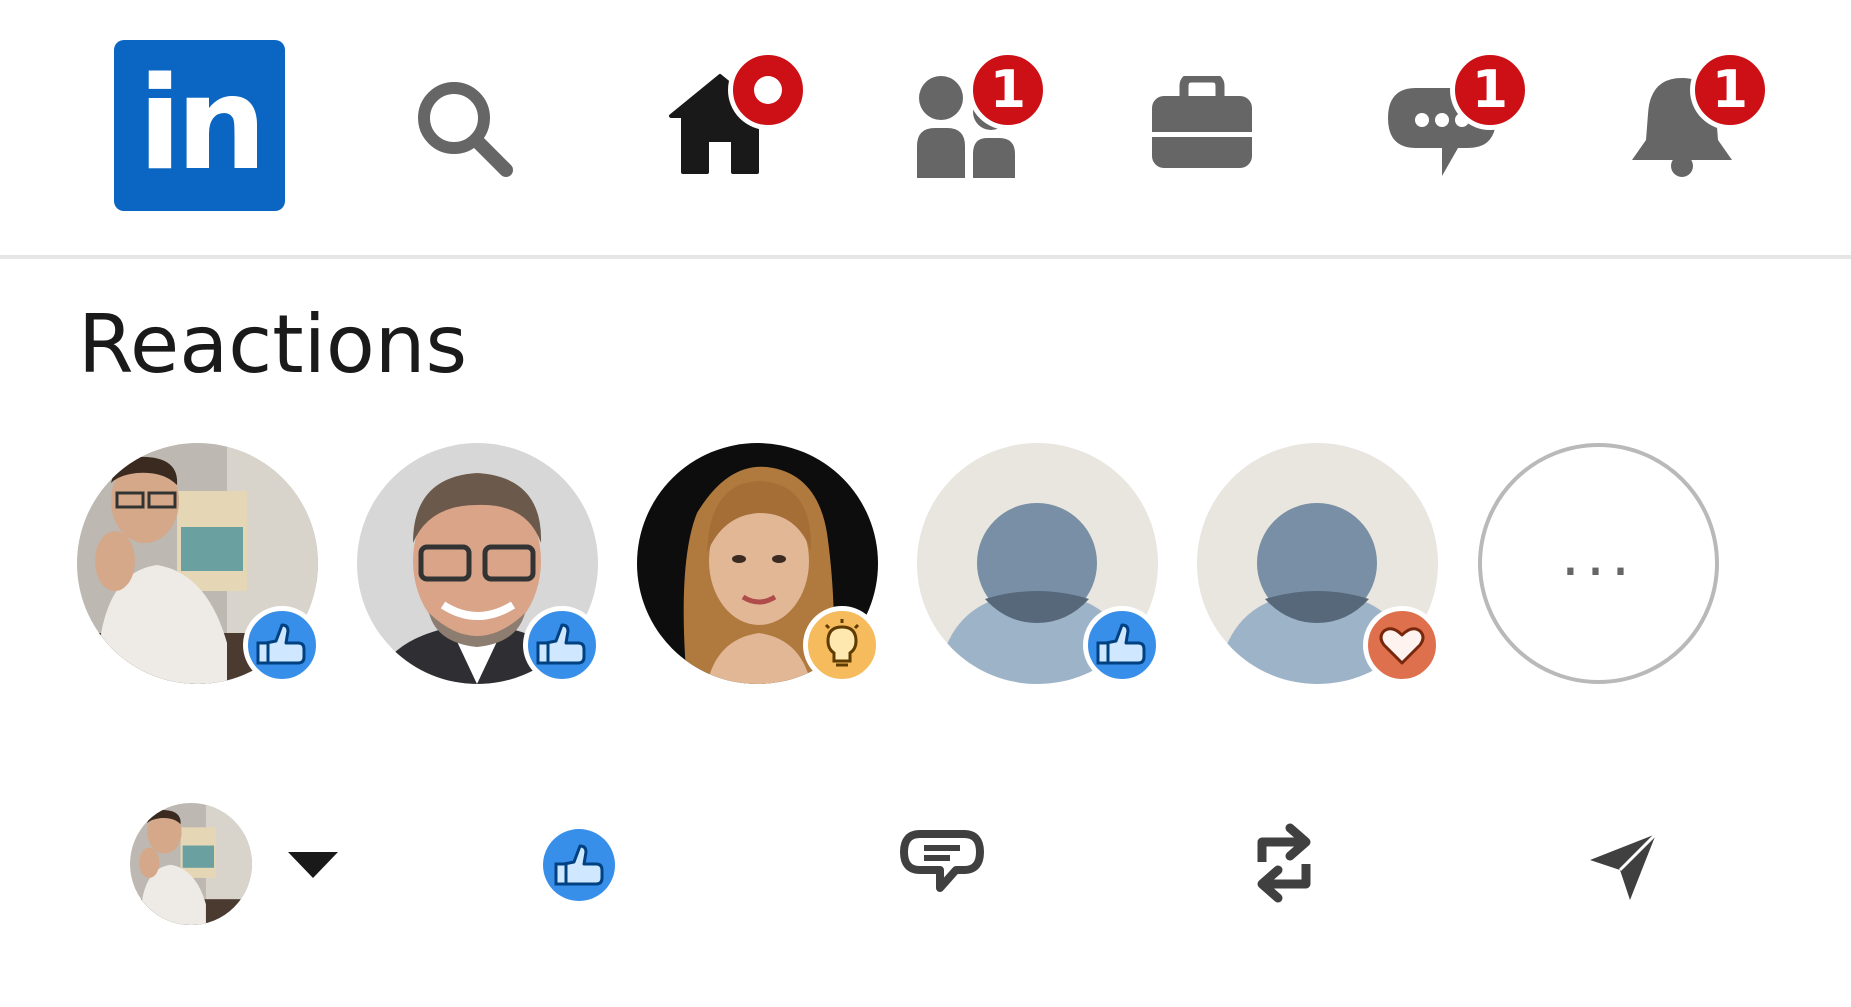 Image resolution: width=1851 pixels, height=1007 pixels. I want to click on logo-text: in, so click(202, 124).